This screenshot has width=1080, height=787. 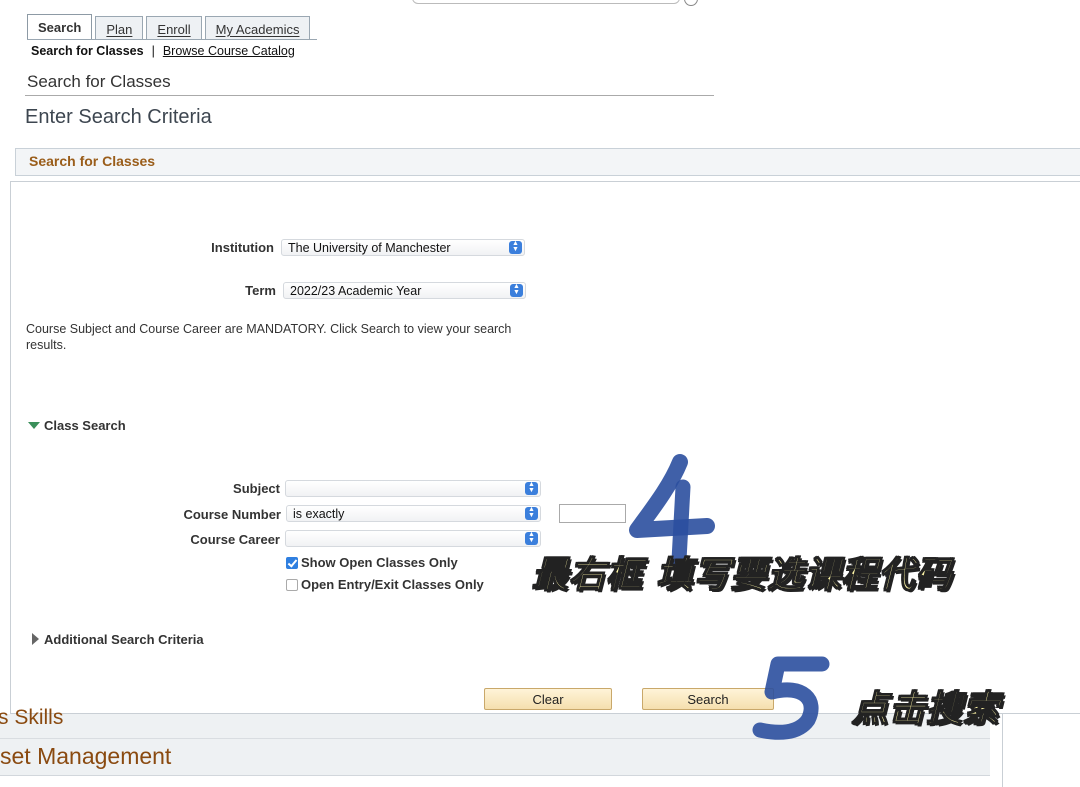 What do you see at coordinates (99, 81) in the screenshot?
I see `page-subtitle: Search for Classes` at bounding box center [99, 81].